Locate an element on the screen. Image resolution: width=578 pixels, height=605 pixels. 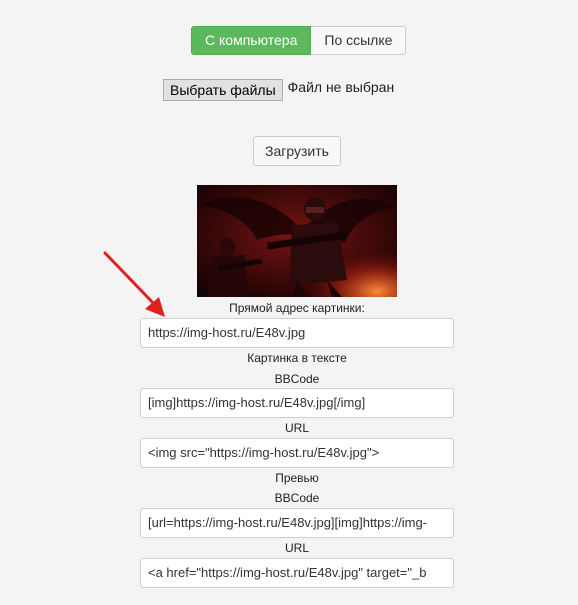
file-status-text: Файл не выбран is located at coordinates (341, 87).